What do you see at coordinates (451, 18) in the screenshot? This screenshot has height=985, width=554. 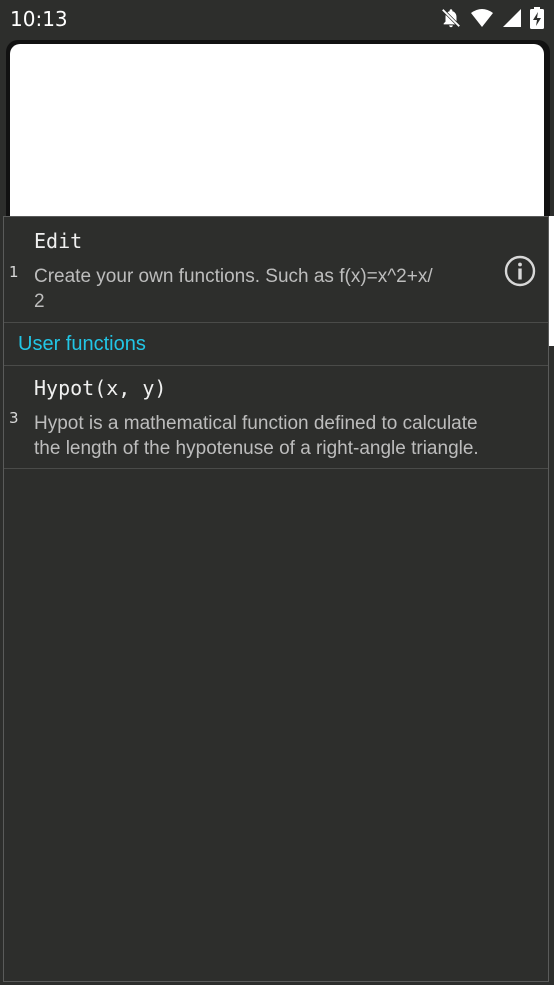 I see `notifications-off-icon` at bounding box center [451, 18].